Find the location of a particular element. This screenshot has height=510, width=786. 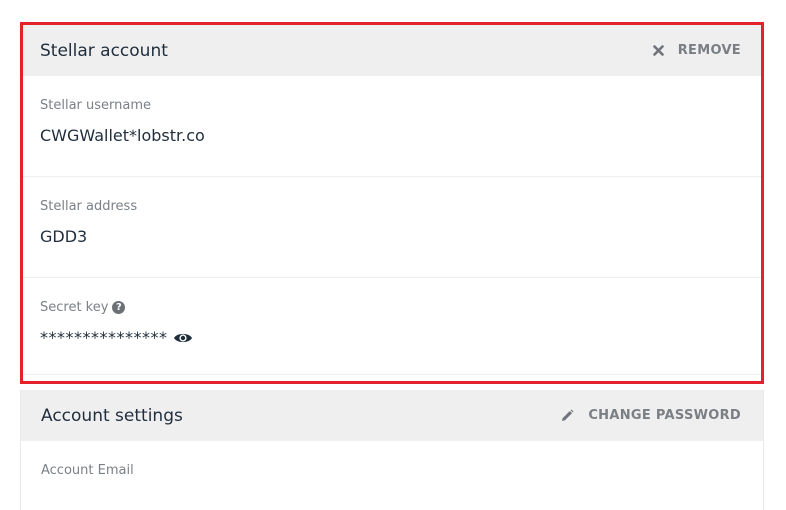

secret-key-label-row: Secret key ? is located at coordinates (392, 307).